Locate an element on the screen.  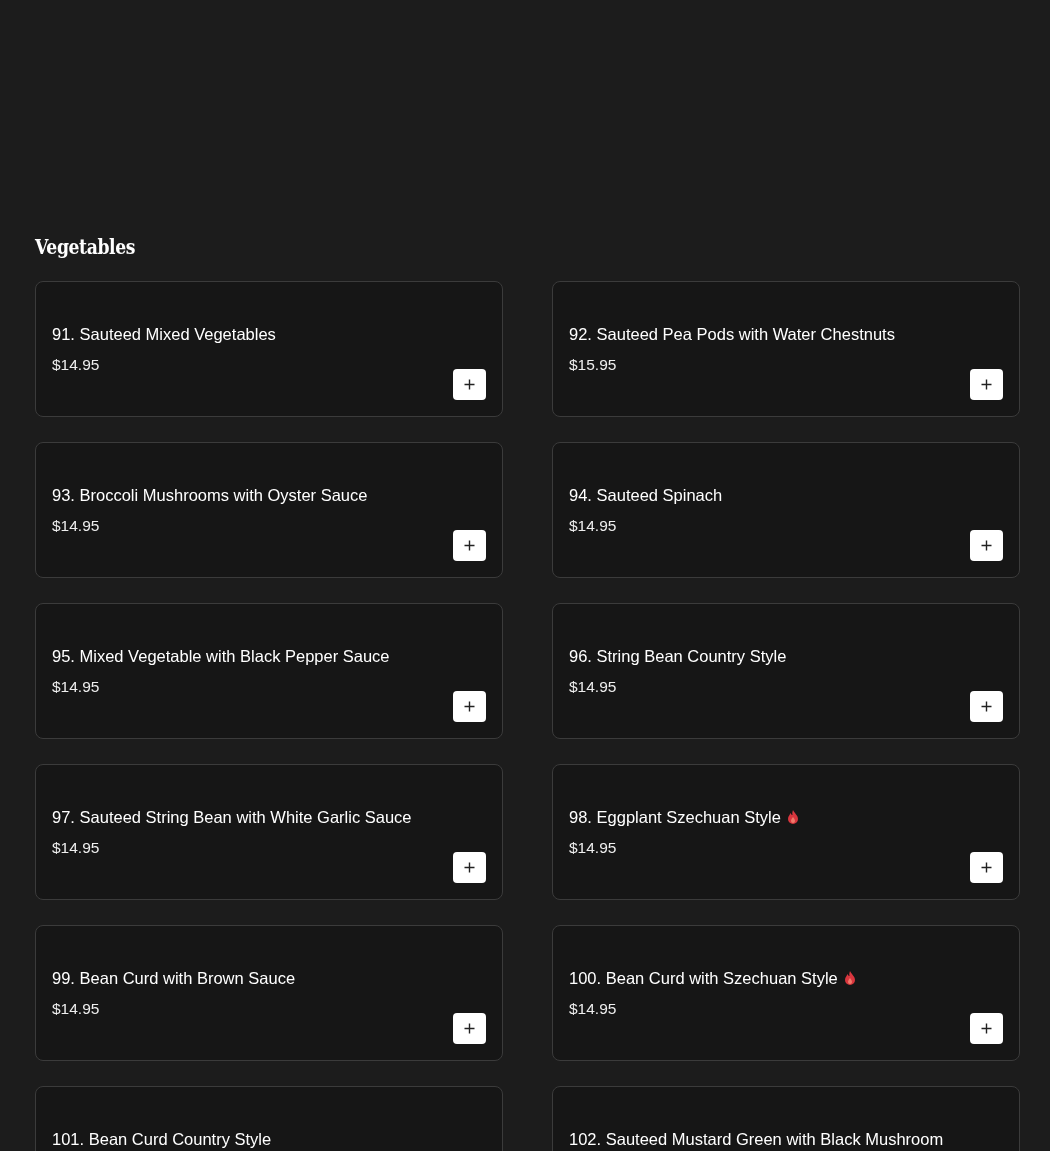
menu-item-card: 102. Sauteed Mustard Green with Black Mushroom is located at coordinates (786, 1118).